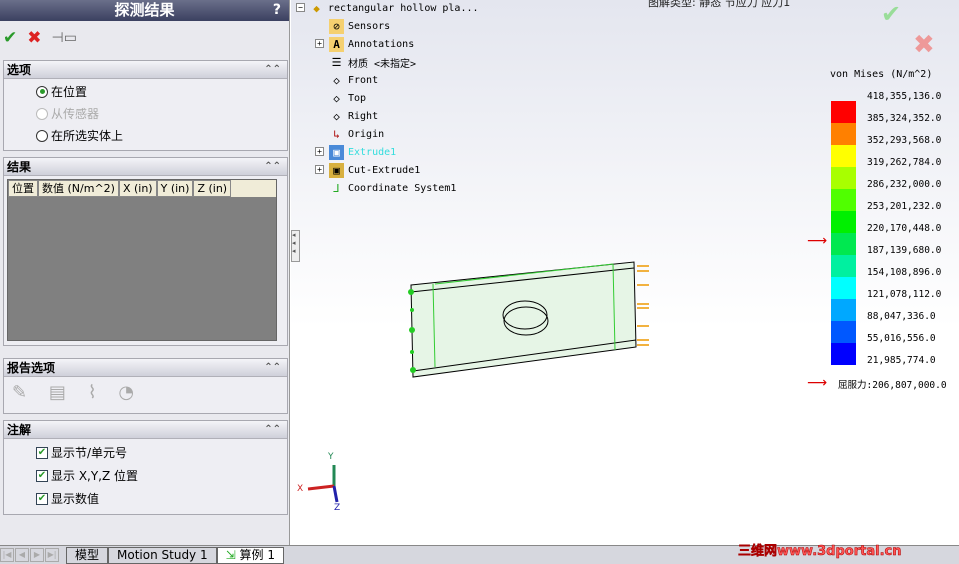  I want to click on checkbox-show-value: ✔ 显示数值, so click(67, 498).